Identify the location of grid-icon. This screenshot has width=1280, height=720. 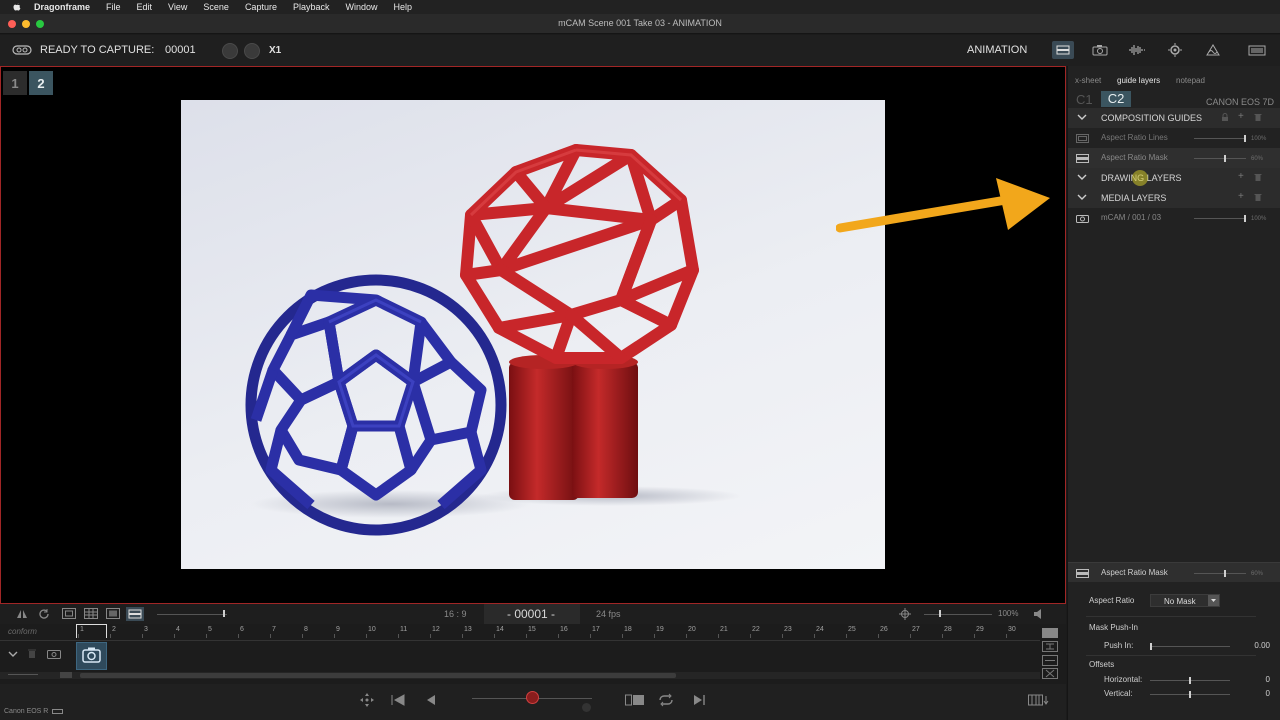
(91, 613).